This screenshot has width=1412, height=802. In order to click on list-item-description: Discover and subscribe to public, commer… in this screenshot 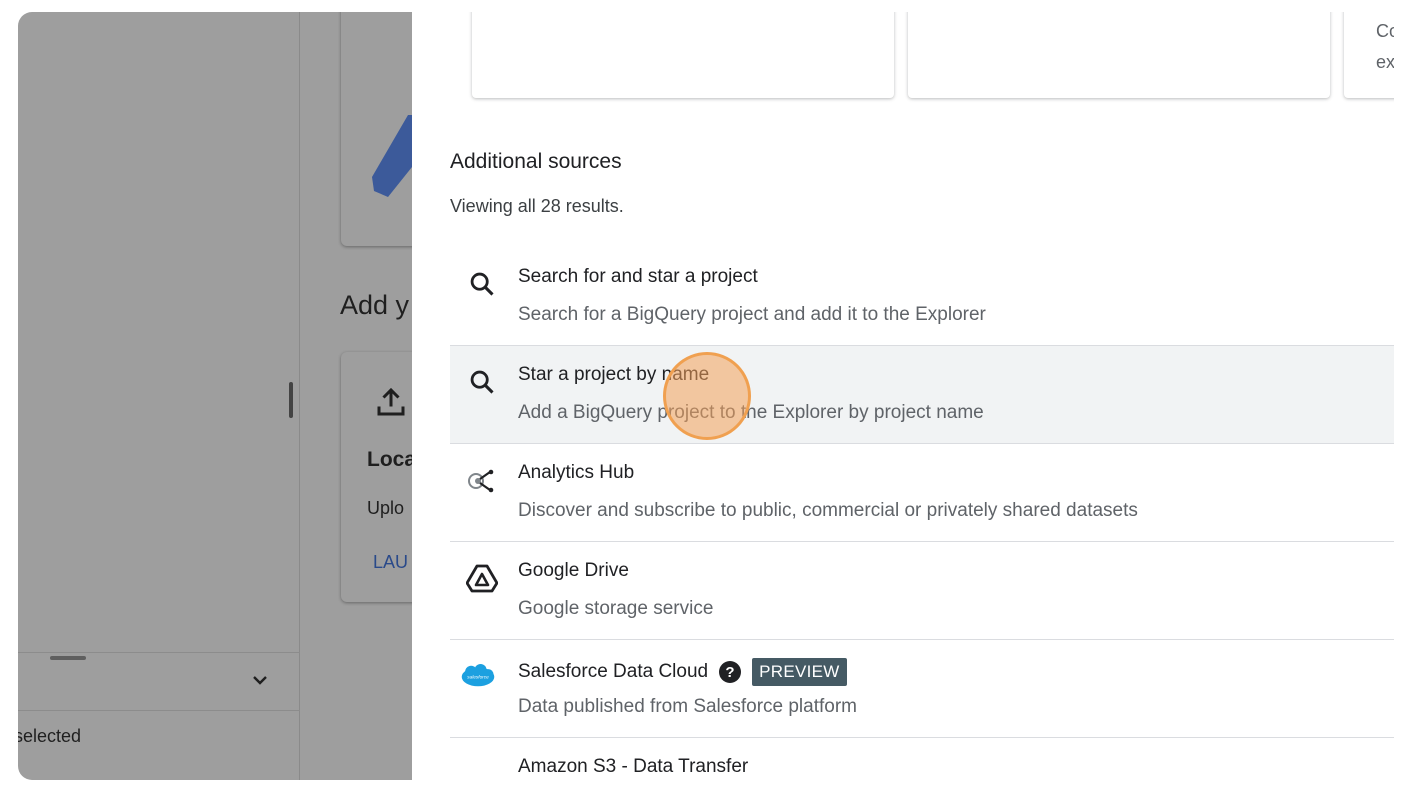, I will do `click(828, 510)`.